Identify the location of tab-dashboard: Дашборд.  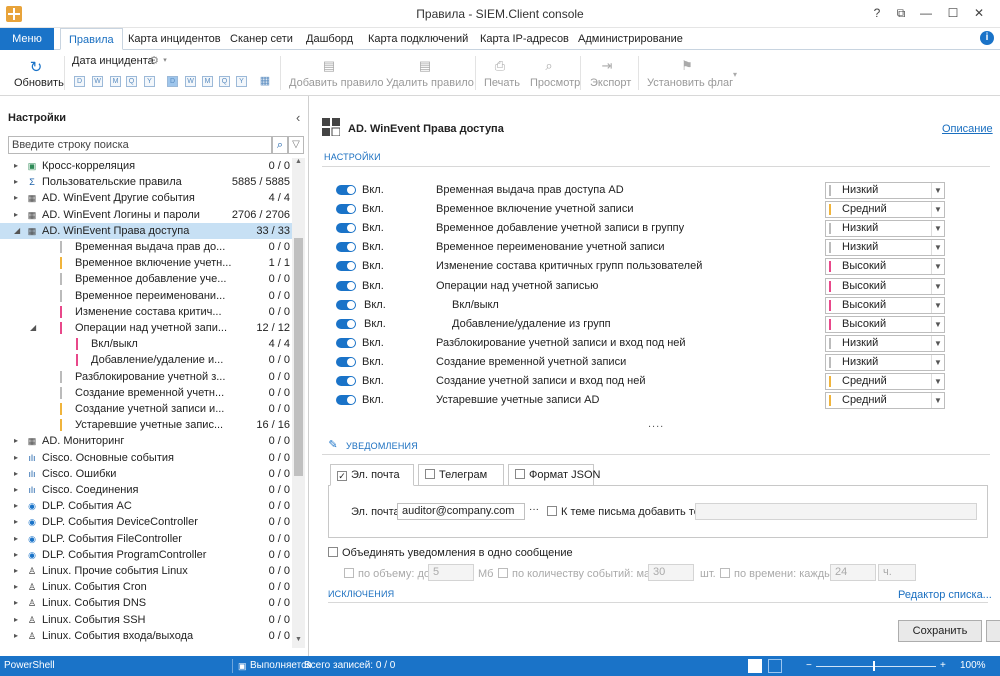
(329, 39).